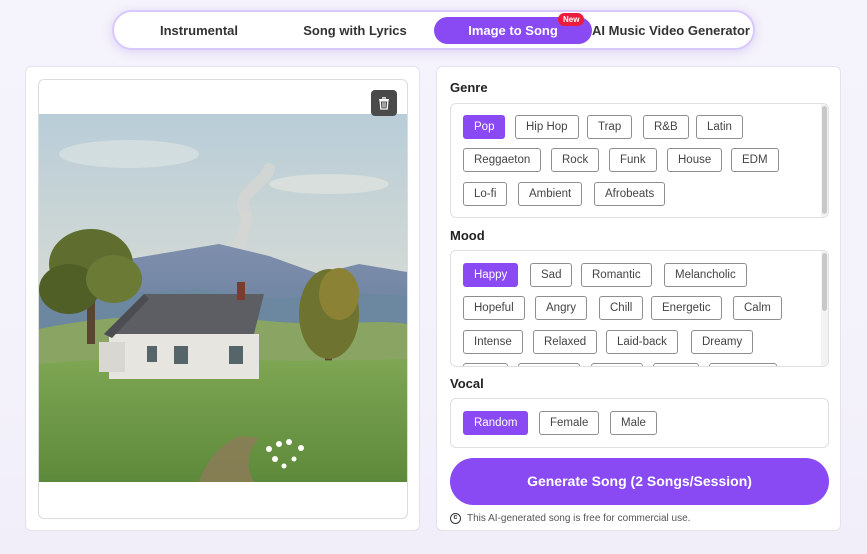 The image size is (867, 554). Describe the element at coordinates (666, 127) in the screenshot. I see `genre-chip-rnb: R&B` at that location.